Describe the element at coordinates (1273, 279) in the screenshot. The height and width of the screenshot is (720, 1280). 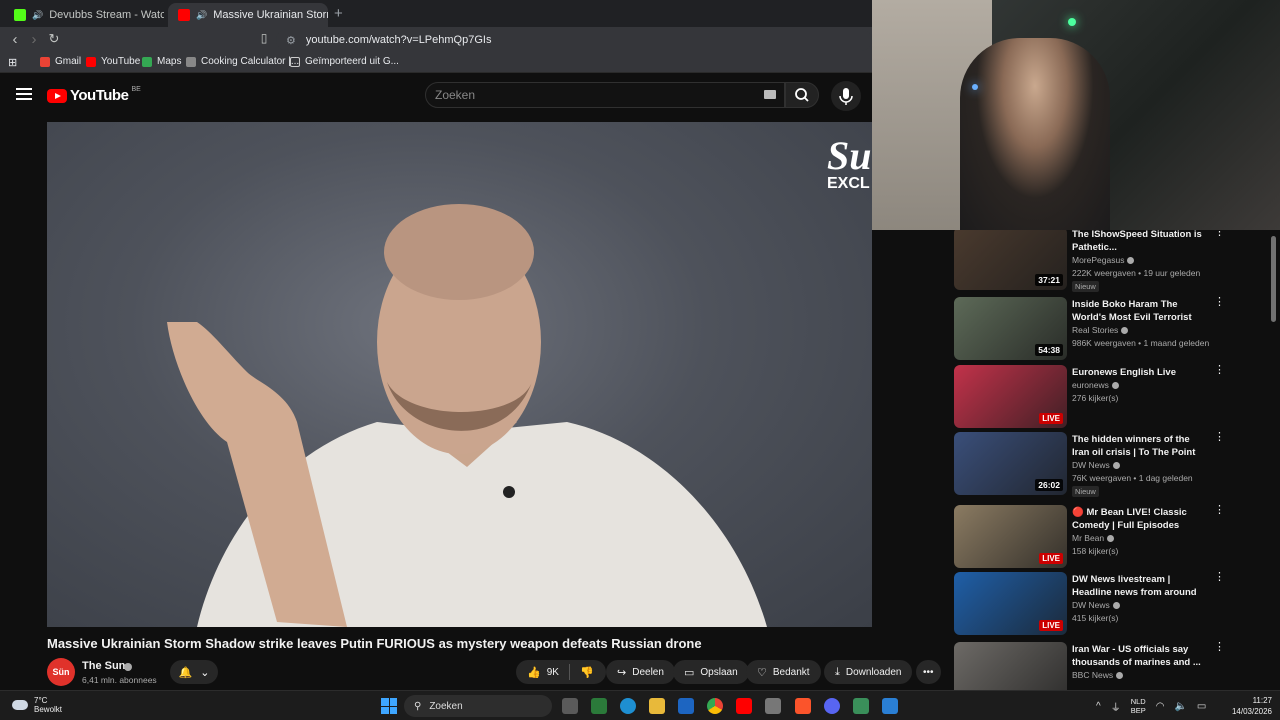
I see `sidebar-scrollbar` at that location.